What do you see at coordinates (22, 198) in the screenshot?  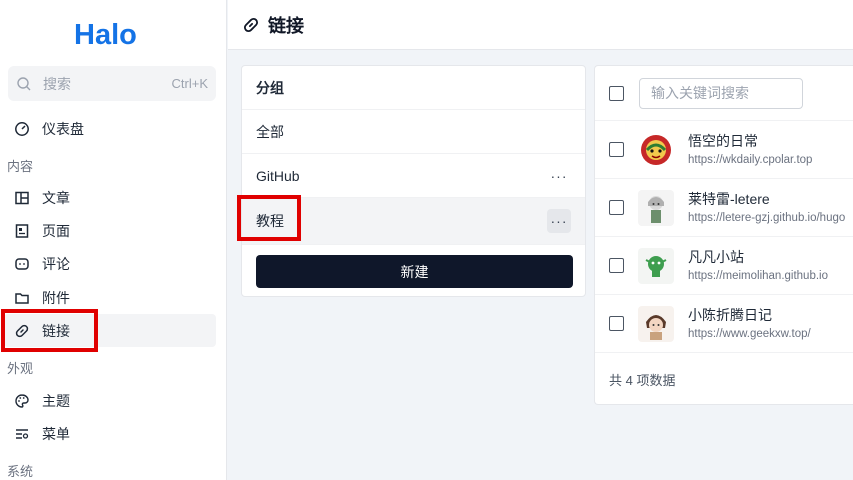 I see `post-icon` at bounding box center [22, 198].